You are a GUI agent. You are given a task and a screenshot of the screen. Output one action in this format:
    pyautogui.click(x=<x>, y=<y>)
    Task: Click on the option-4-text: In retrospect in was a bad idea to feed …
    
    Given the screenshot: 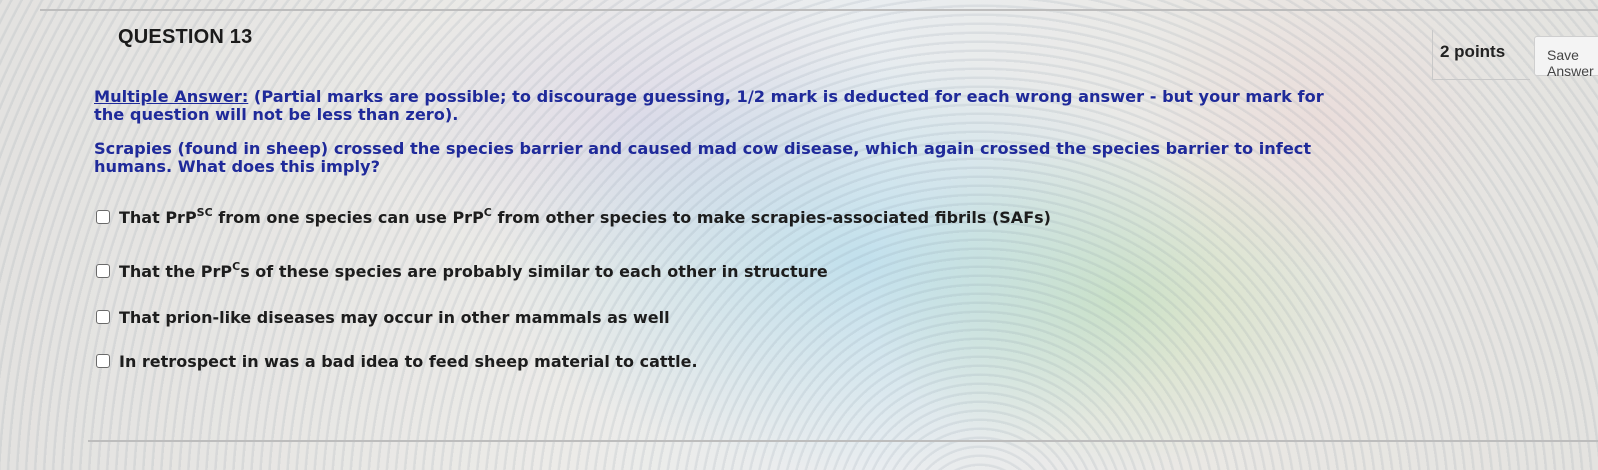 What is the action you would take?
    pyautogui.click(x=408, y=361)
    